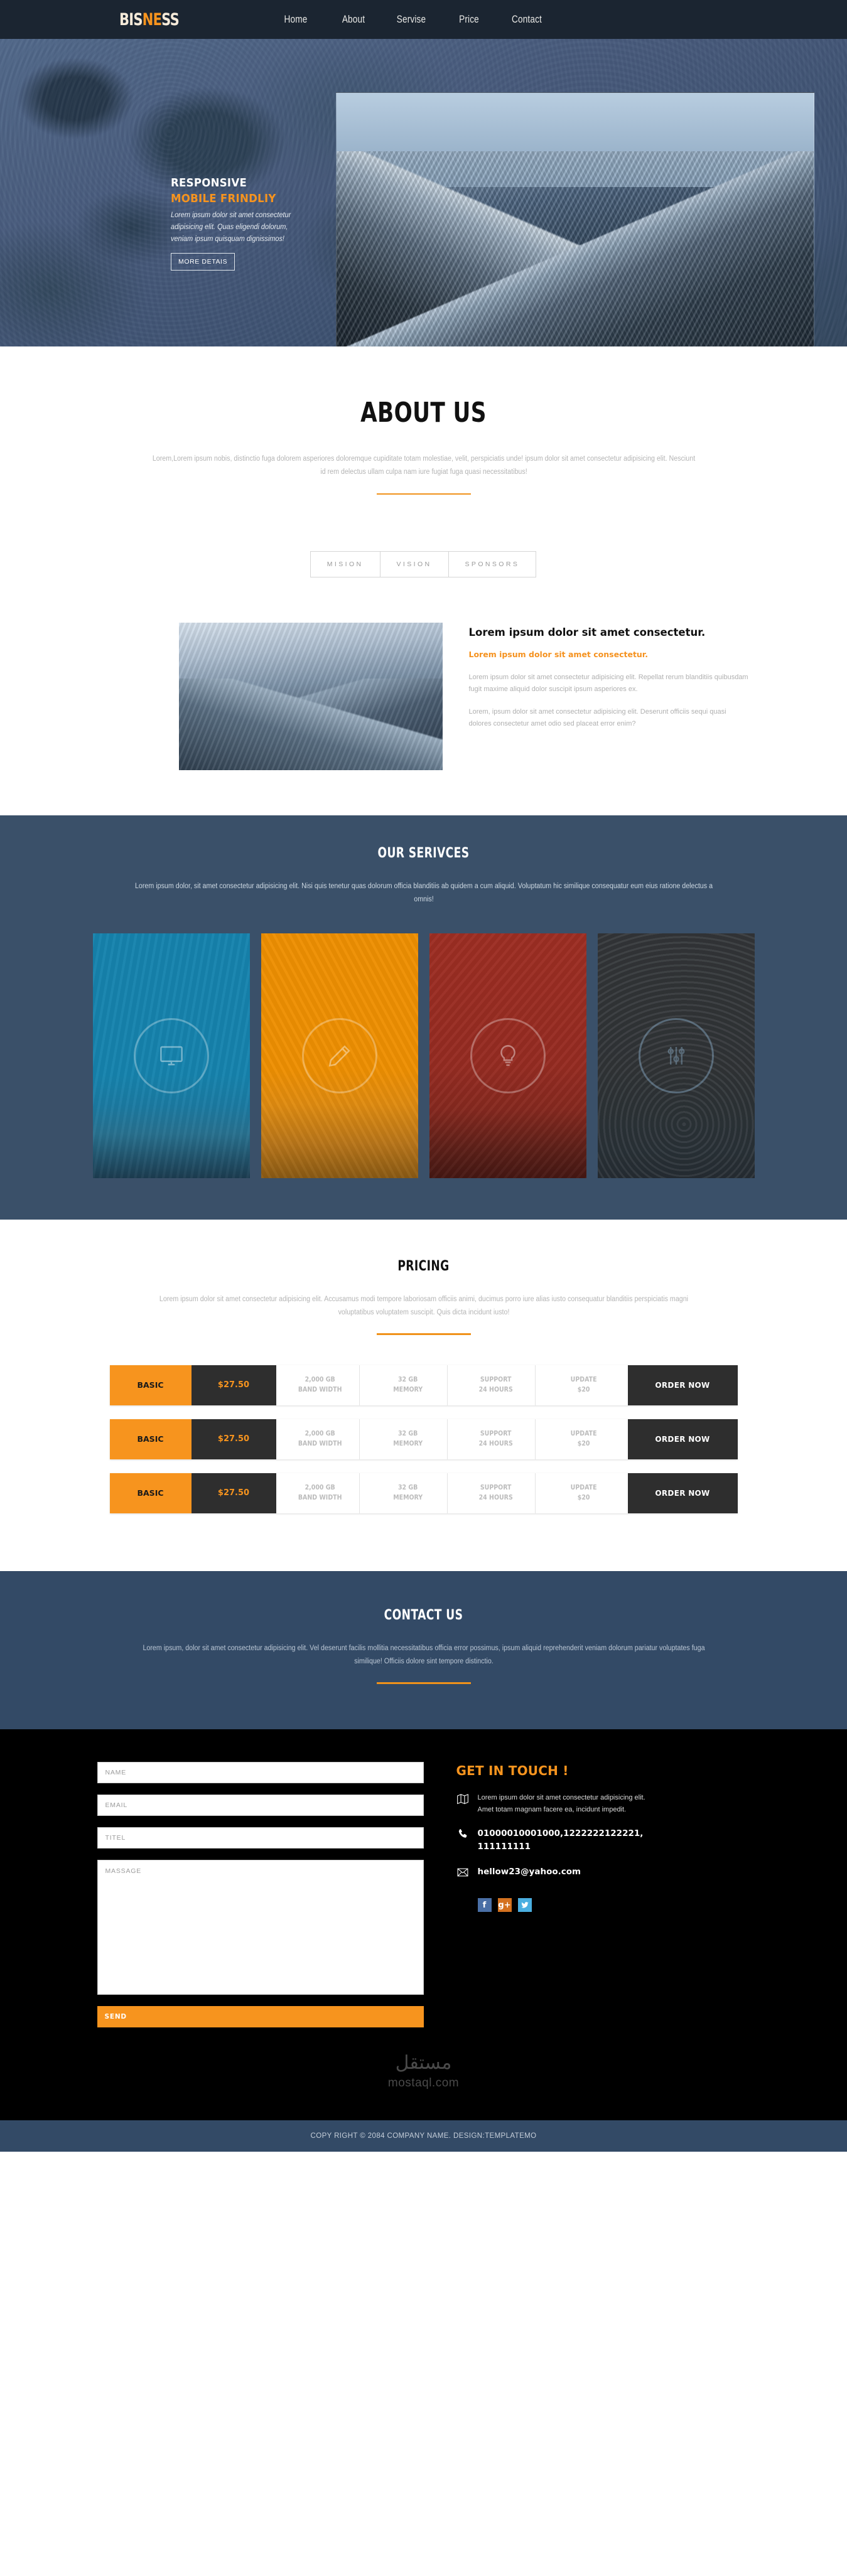 This screenshot has height=2576, width=847. Describe the element at coordinates (504, 1905) in the screenshot. I see `google-plus-icon: g+` at that location.